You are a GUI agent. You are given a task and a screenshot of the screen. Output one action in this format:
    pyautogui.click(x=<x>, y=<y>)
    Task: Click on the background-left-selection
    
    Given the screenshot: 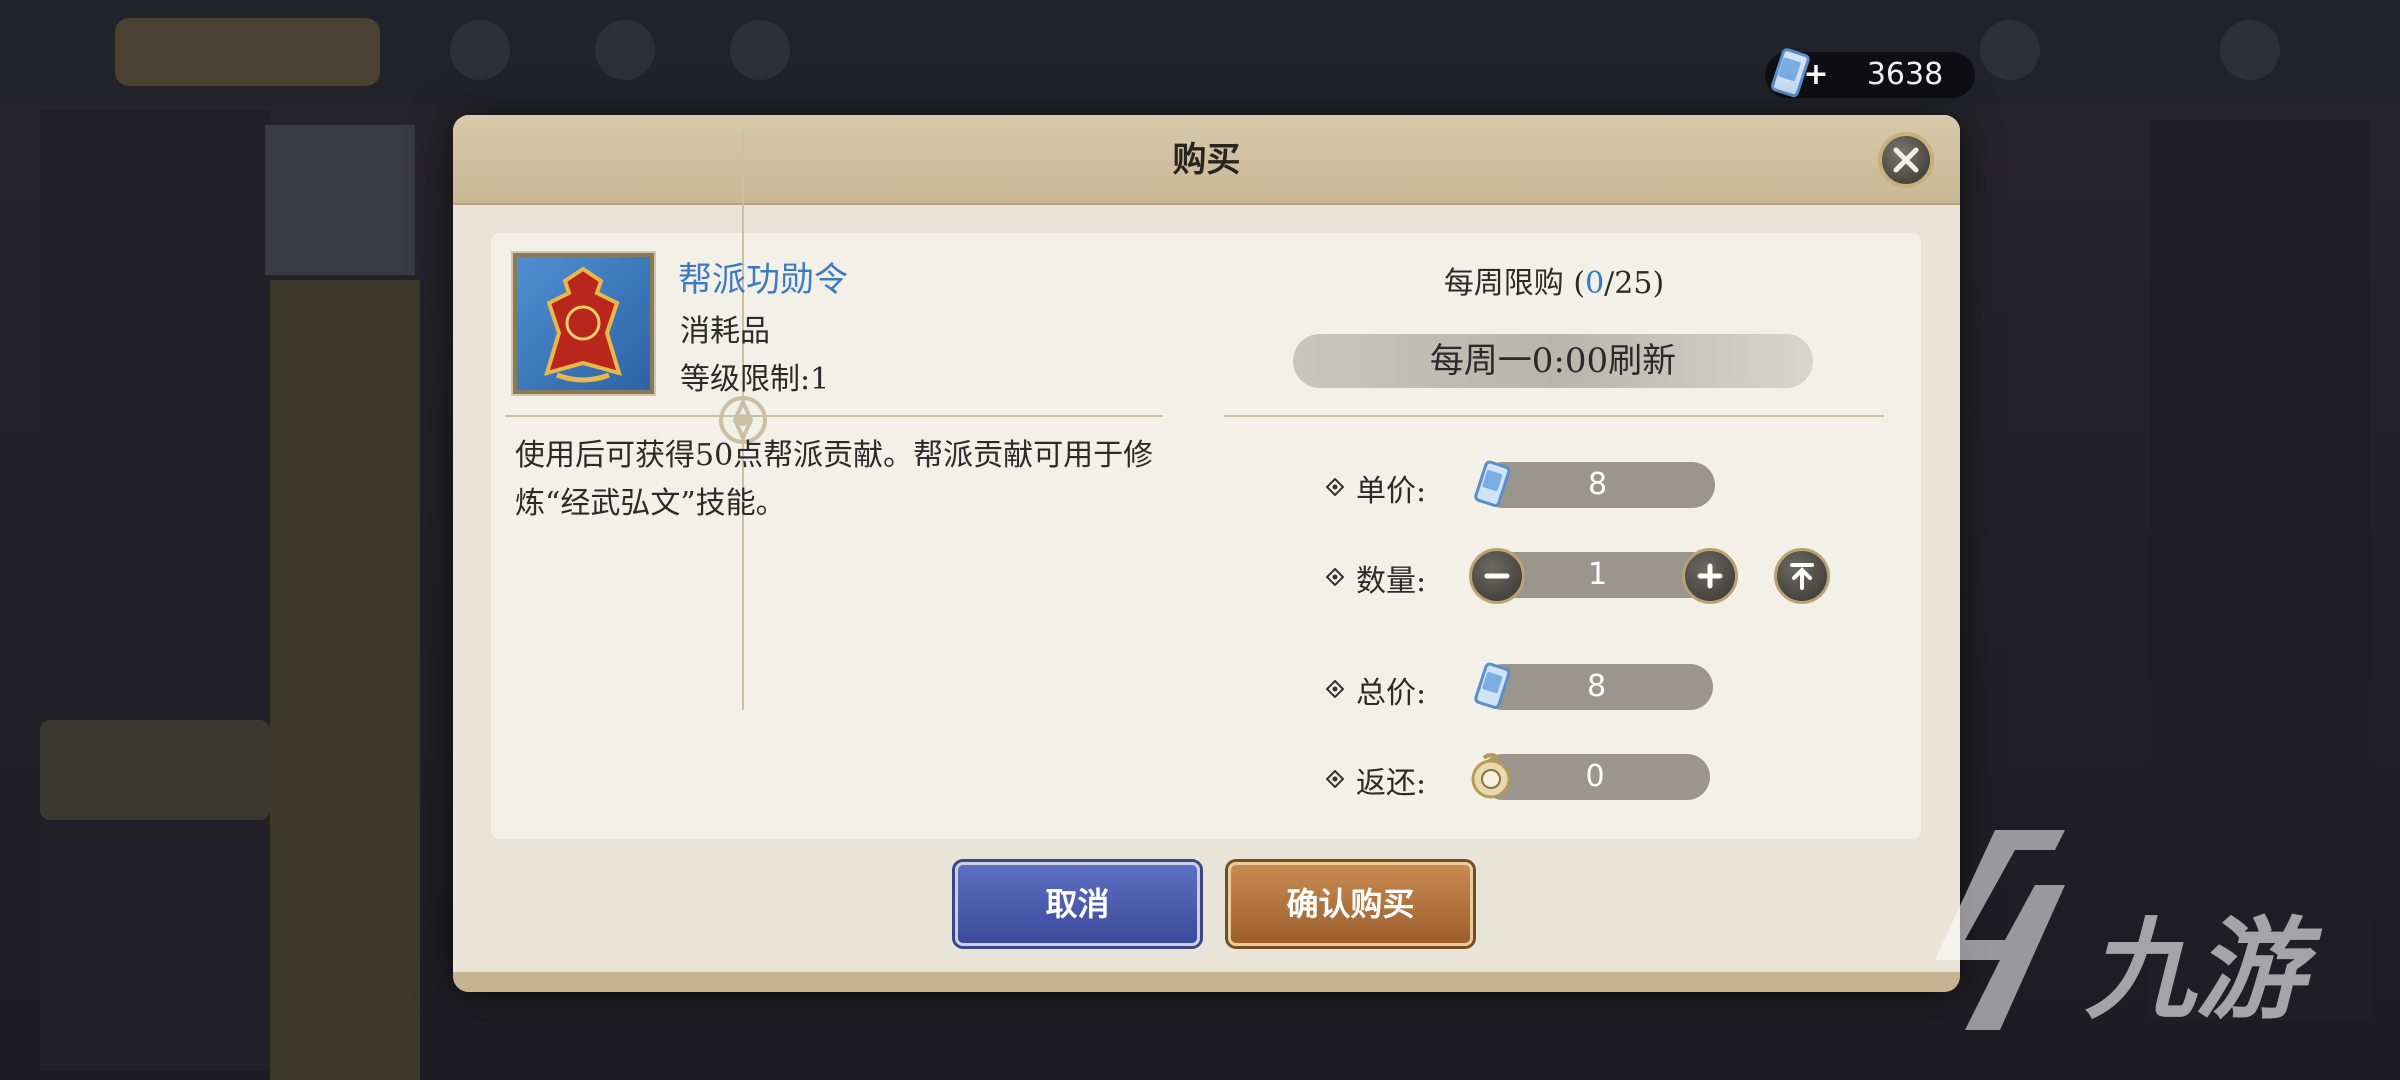 What is the action you would take?
    pyautogui.click(x=155, y=770)
    